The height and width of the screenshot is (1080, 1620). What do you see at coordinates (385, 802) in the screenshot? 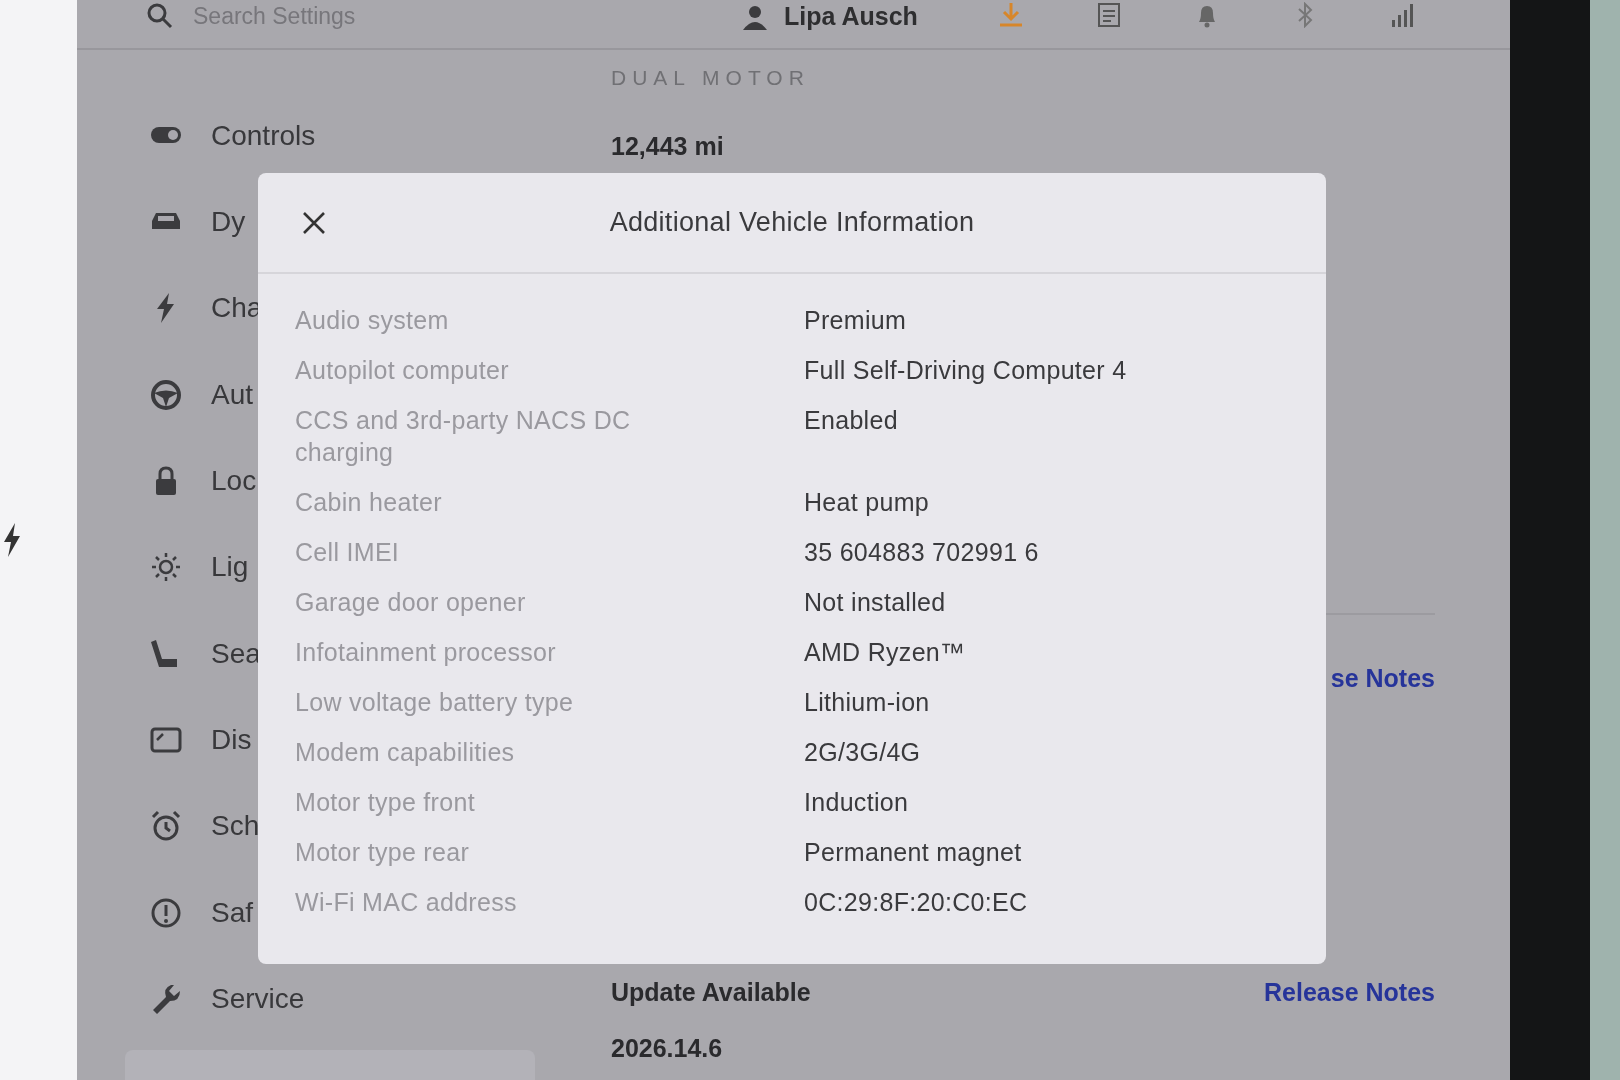
I see `info-label: Motor type front` at bounding box center [385, 802].